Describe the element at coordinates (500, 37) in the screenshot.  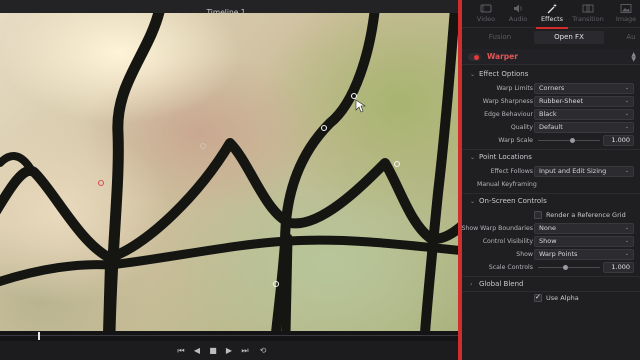
I see `tab-fusion: Fusion` at that location.